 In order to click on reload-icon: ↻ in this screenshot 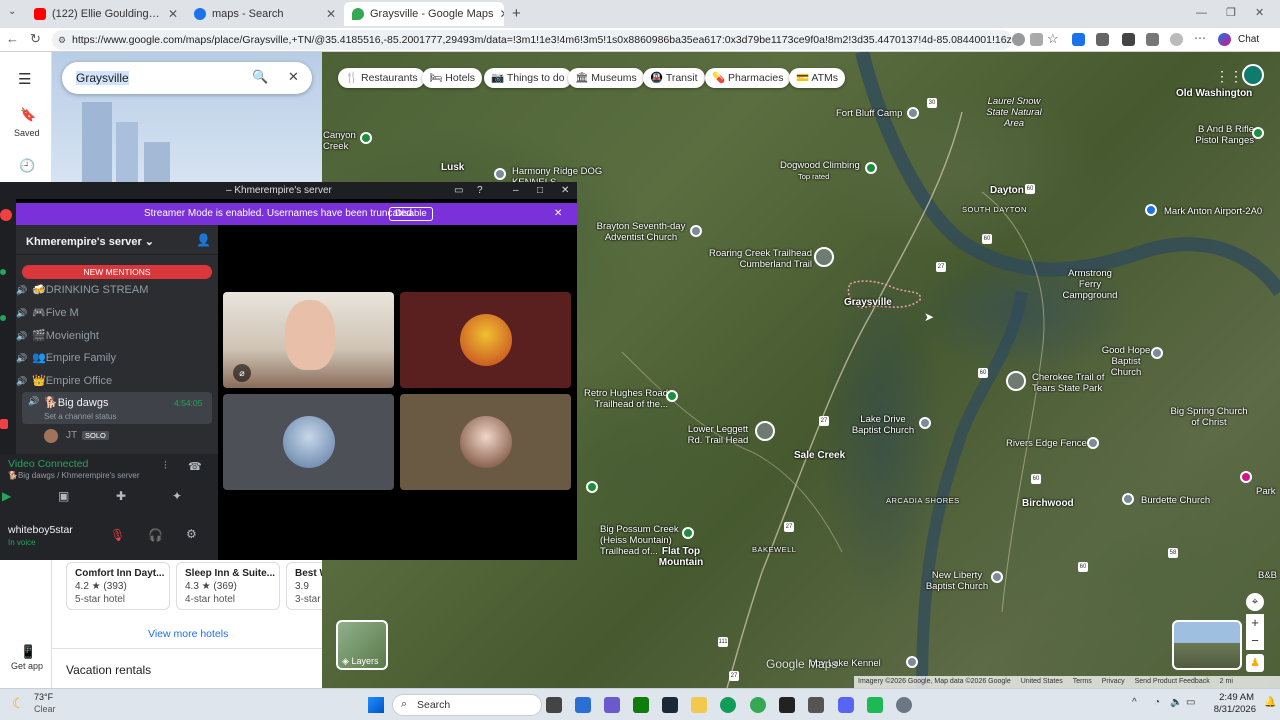, I will do `click(35, 39)`.